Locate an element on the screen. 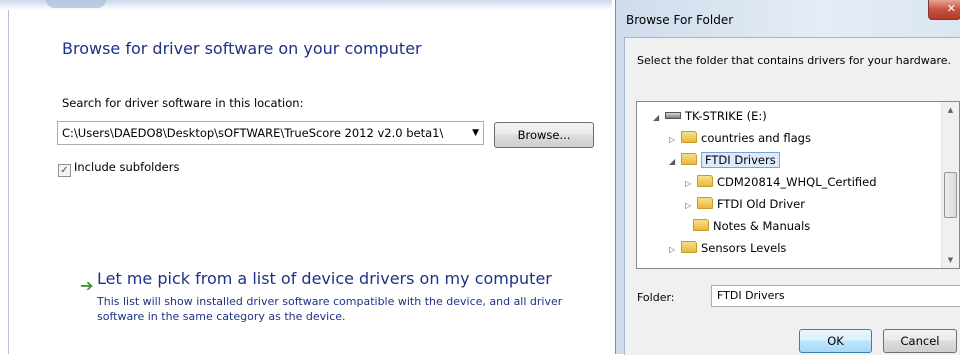 This screenshot has height=355, width=960. tree-item-folder: ▷ FTDI Old Driver is located at coordinates (745, 204).